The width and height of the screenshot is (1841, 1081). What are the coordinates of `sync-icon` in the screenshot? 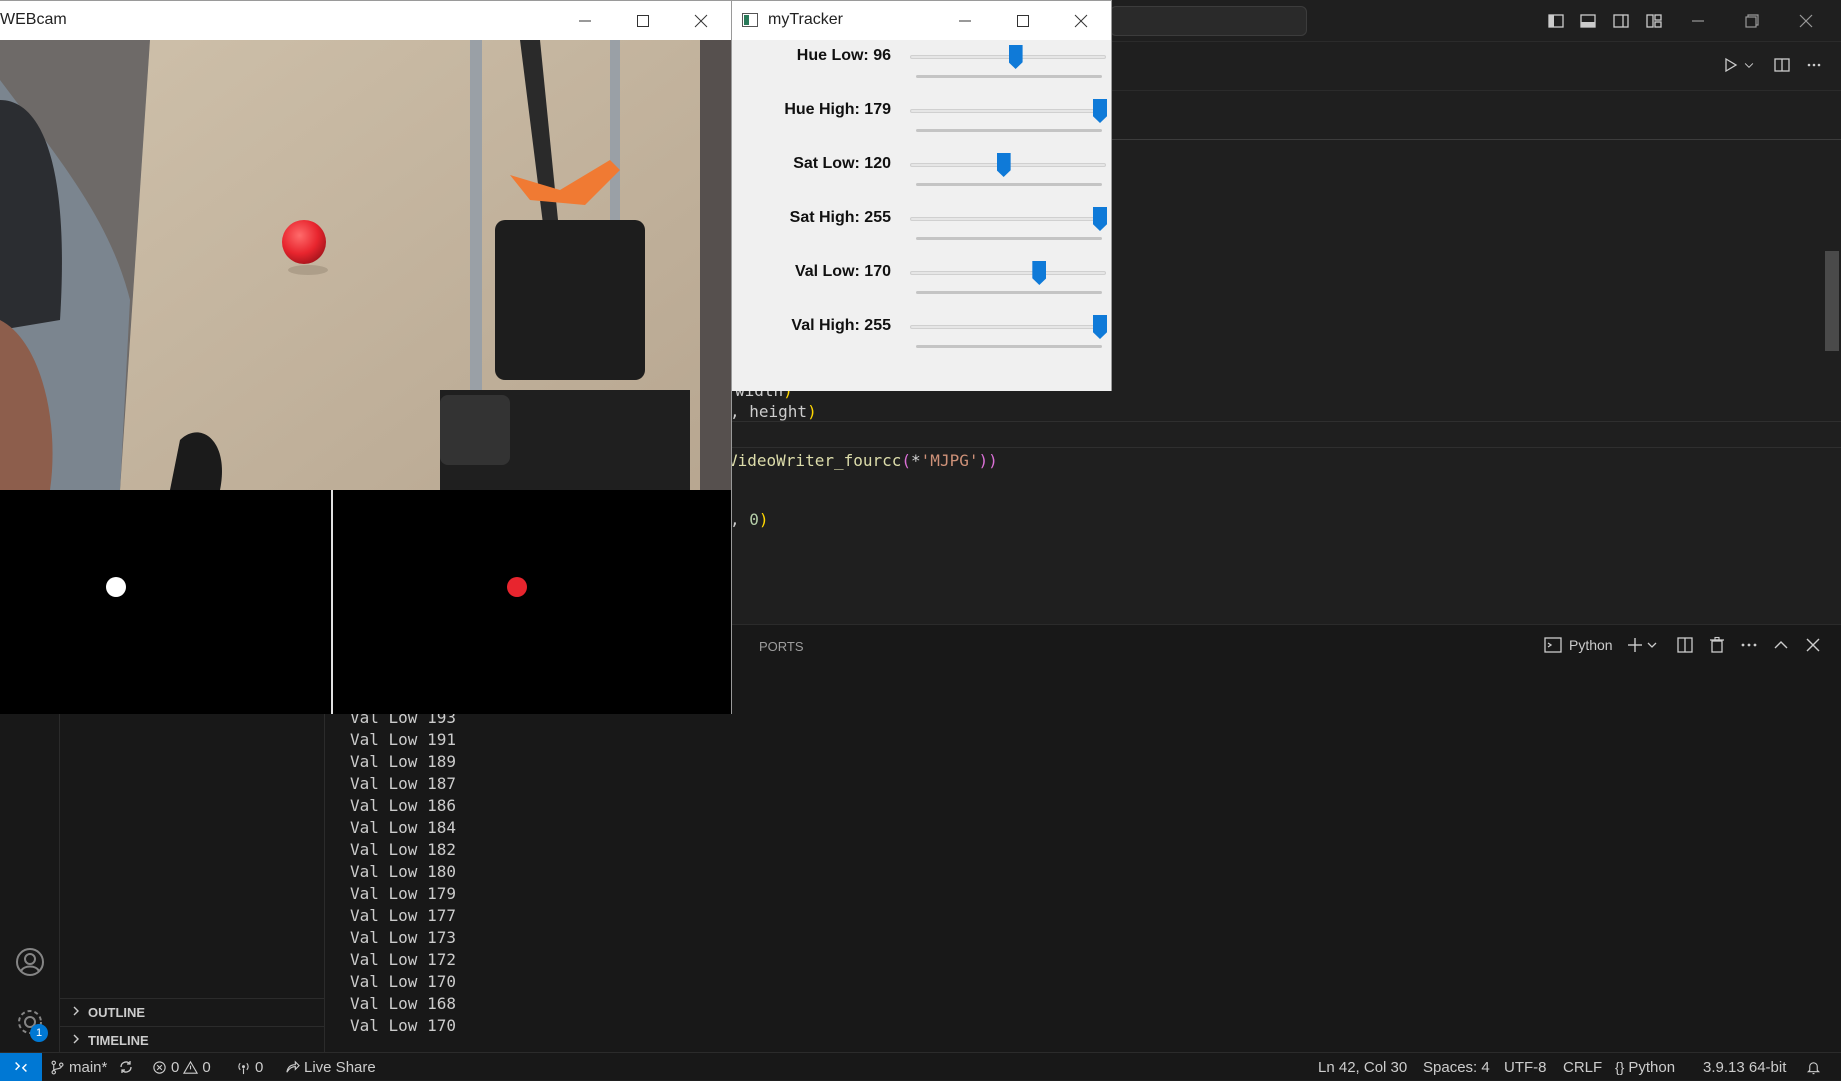 It's located at (126, 1067).